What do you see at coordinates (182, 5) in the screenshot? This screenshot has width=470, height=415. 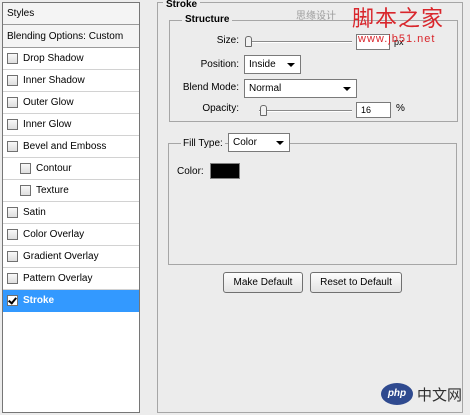 I see `stroke-group-title: Stroke` at bounding box center [182, 5].